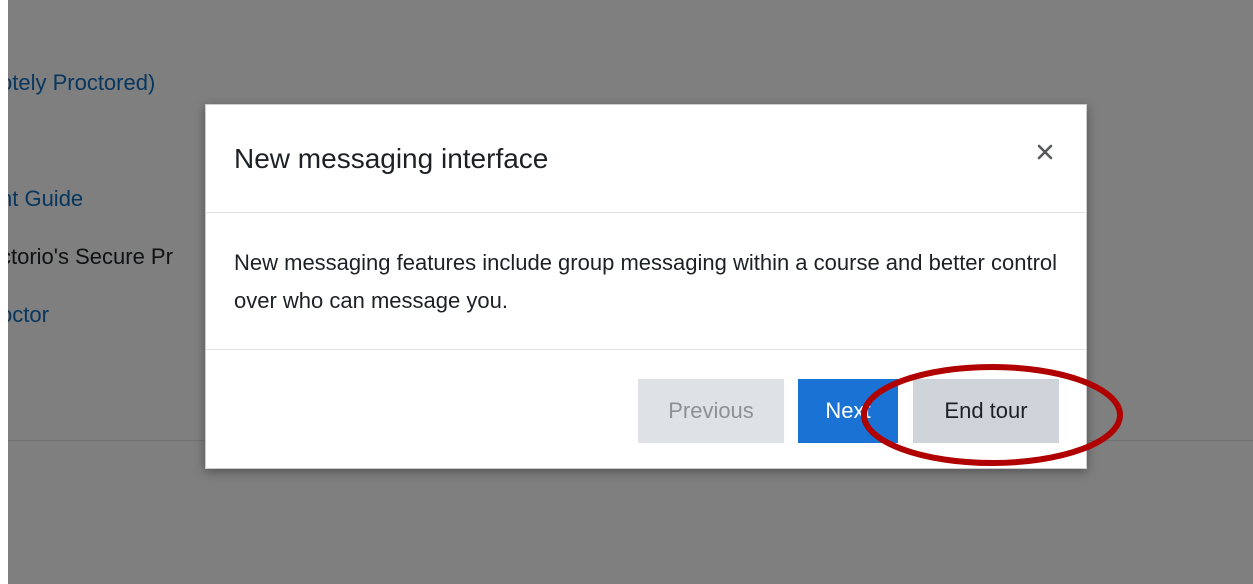 The width and height of the screenshot is (1253, 584). I want to click on dialog-footer: Previous Next End tour, so click(646, 409).